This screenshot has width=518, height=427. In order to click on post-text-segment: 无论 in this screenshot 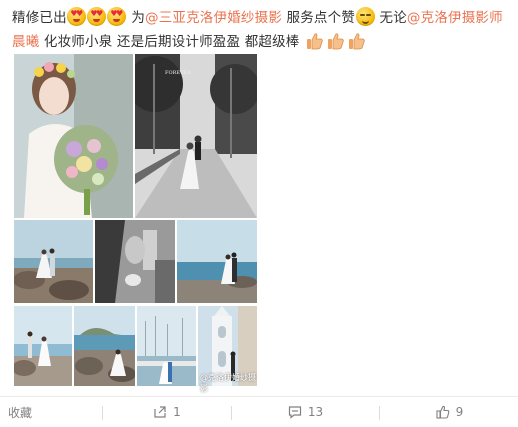, I will do `click(393, 18)`.